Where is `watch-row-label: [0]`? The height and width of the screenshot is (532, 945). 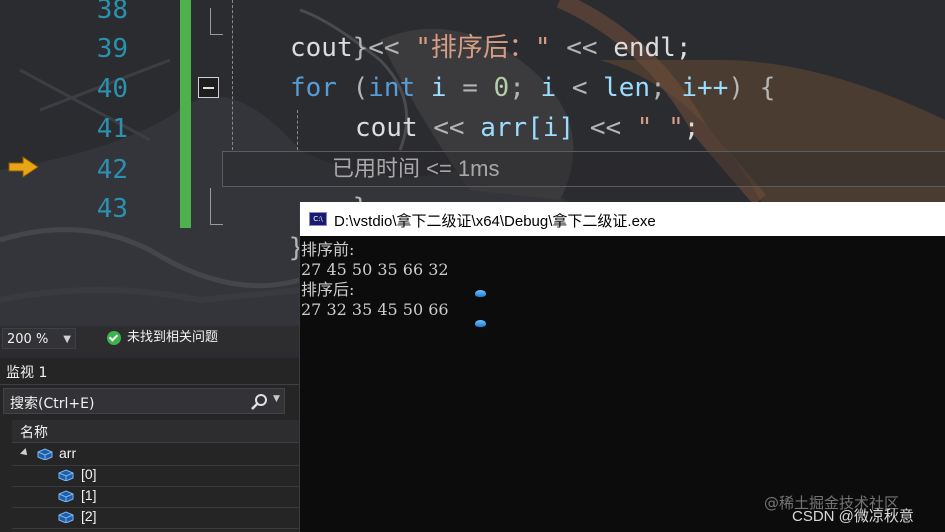 watch-row-label: [0] is located at coordinates (89, 474).